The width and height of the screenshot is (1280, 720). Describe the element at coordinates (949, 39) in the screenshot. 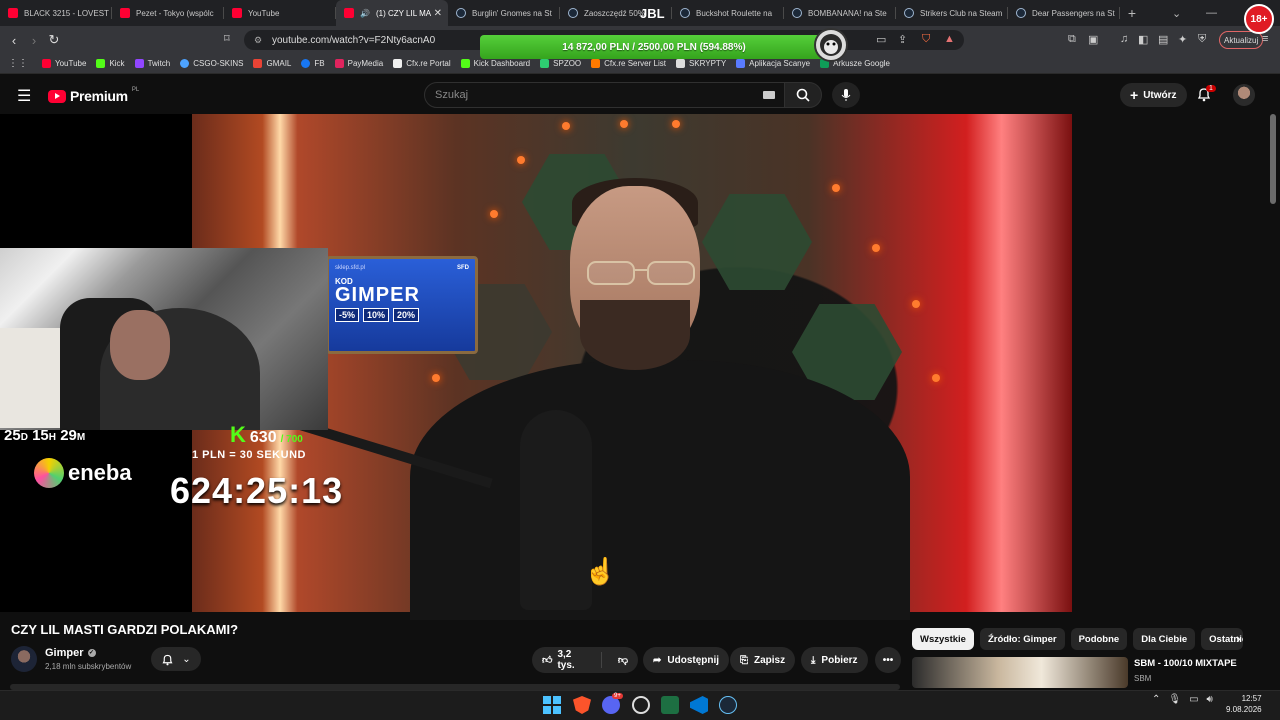

I see `rewards-icon: ▲` at that location.